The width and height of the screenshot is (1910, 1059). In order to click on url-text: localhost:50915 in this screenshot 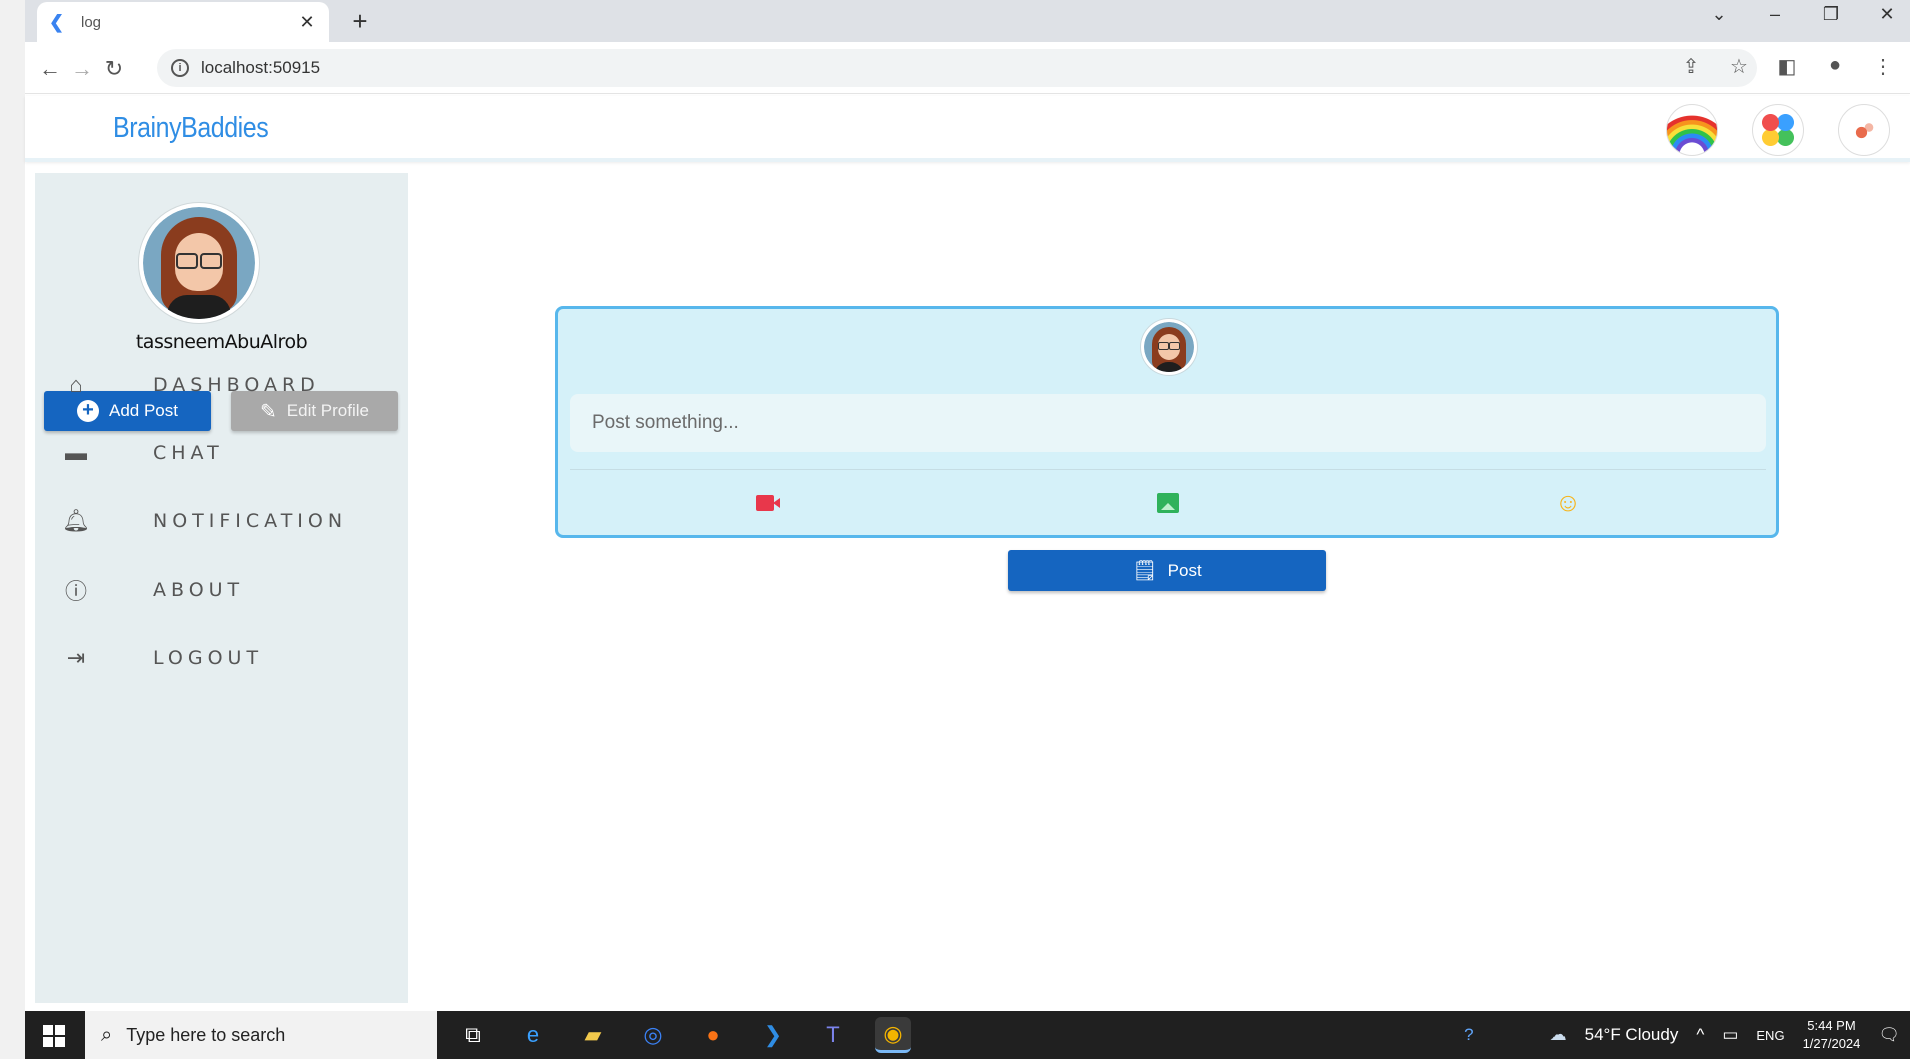, I will do `click(261, 67)`.